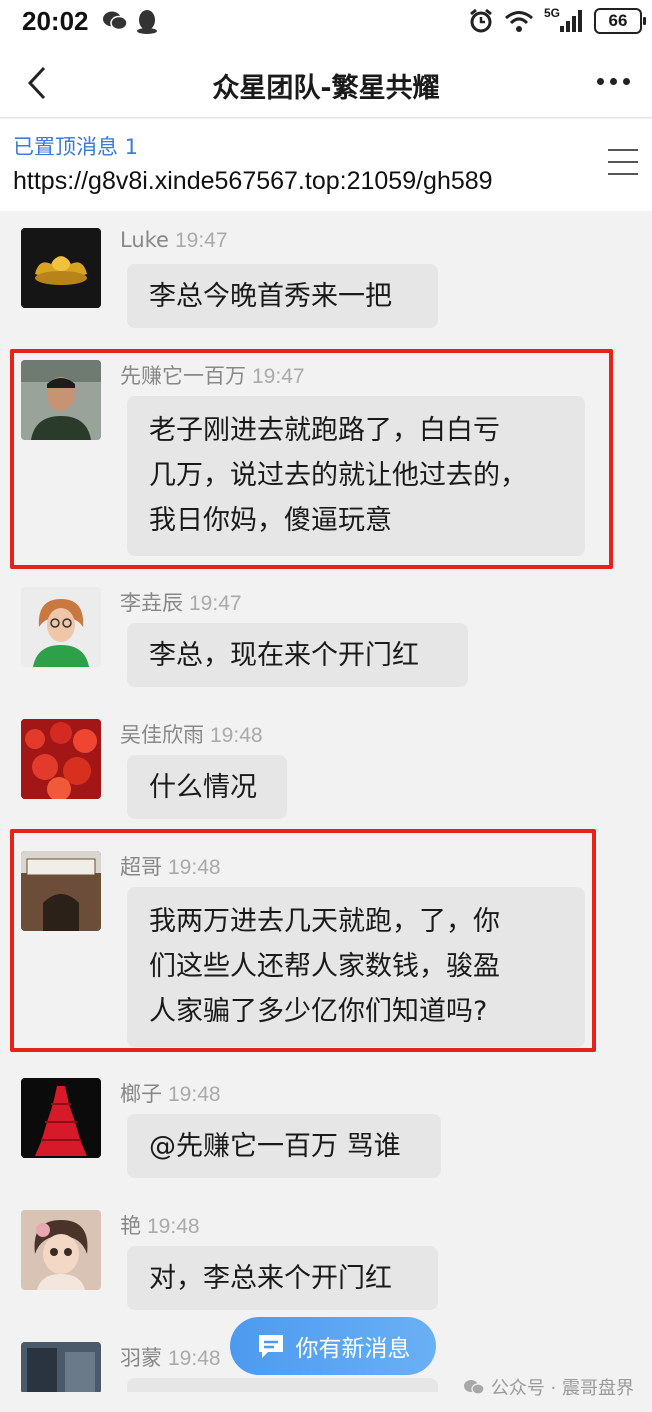 The height and width of the screenshot is (1412, 652). What do you see at coordinates (620, 21) in the screenshot?
I see `battery-icon: 66` at bounding box center [620, 21].